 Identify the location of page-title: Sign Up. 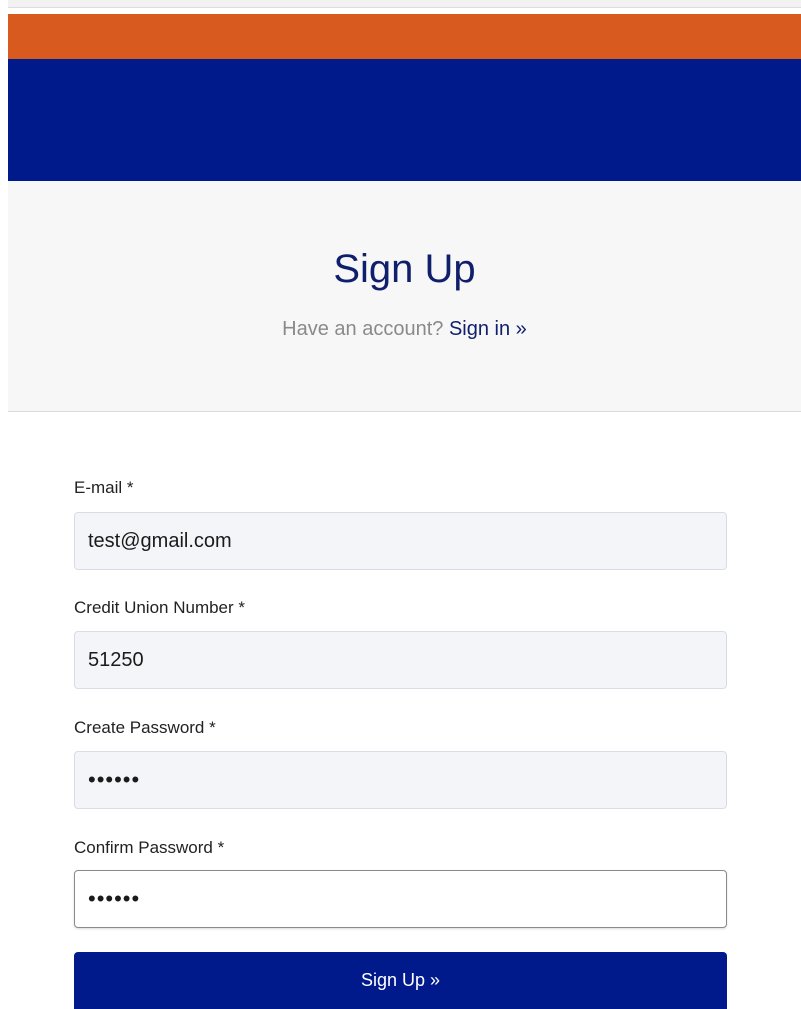
(404, 269).